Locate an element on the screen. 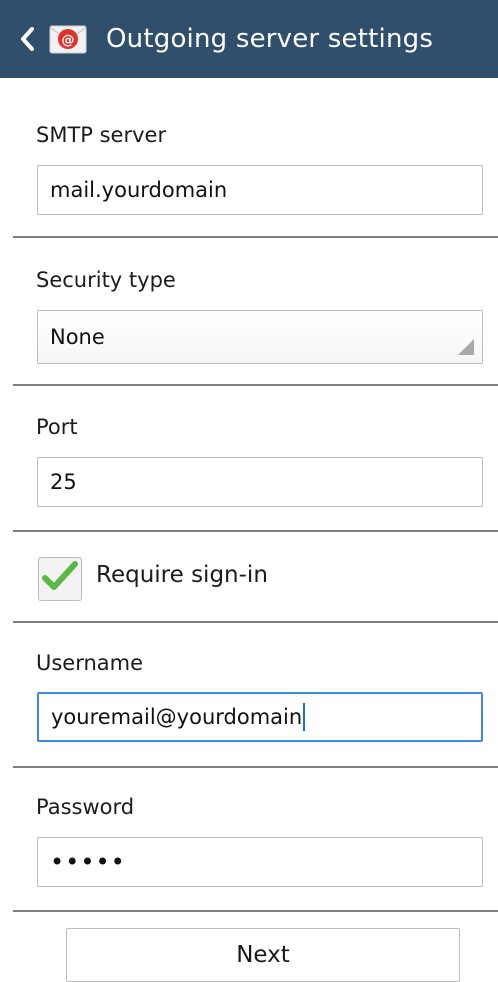  action-bar: @ Outgoing server settings is located at coordinates (249, 39).